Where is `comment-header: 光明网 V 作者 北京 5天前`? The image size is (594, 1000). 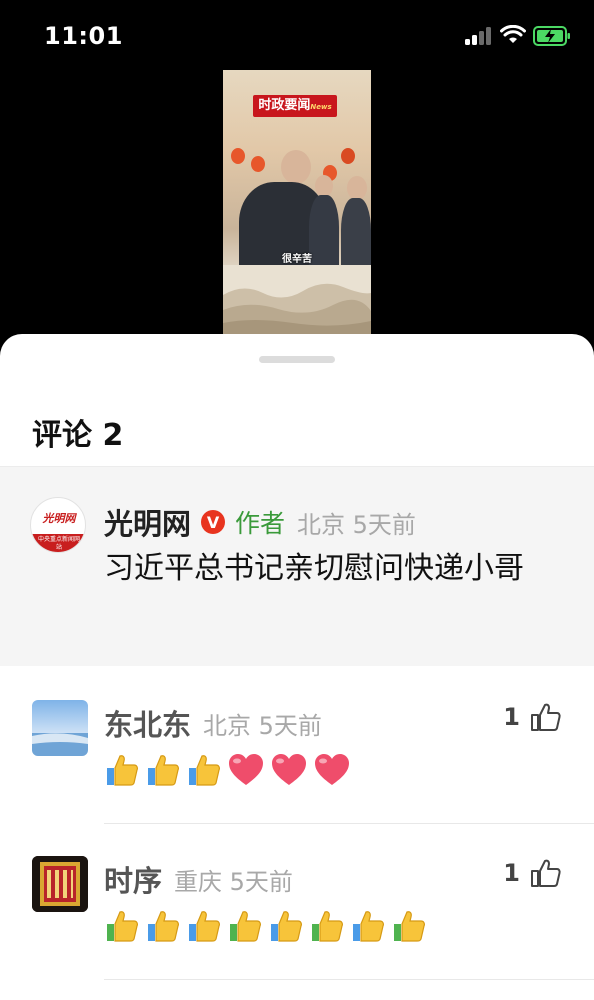 comment-header: 光明网 V 作者 北京 5天前 is located at coordinates (260, 522).